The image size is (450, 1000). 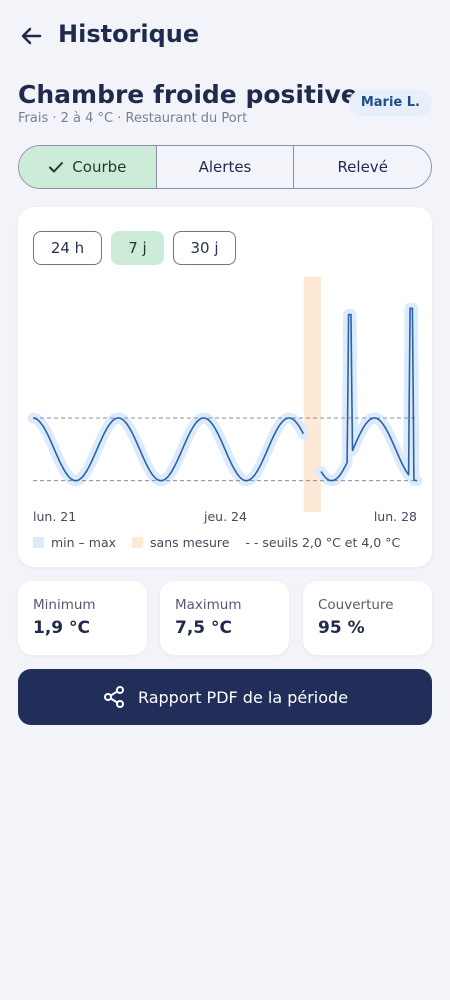 I want to click on tab-label: Alertes, so click(x=225, y=167).